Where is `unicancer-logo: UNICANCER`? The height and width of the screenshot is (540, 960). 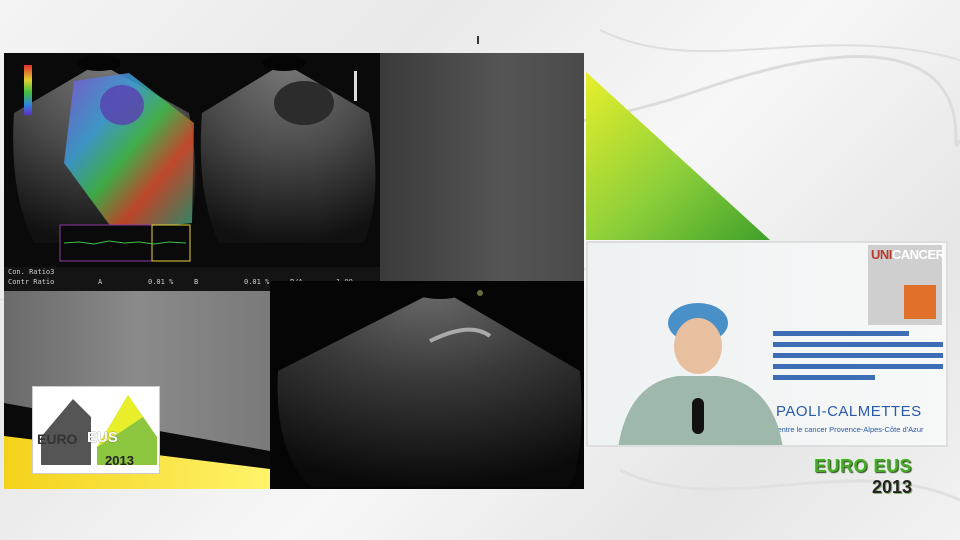
unicancer-logo: UNICANCER is located at coordinates (906, 285).